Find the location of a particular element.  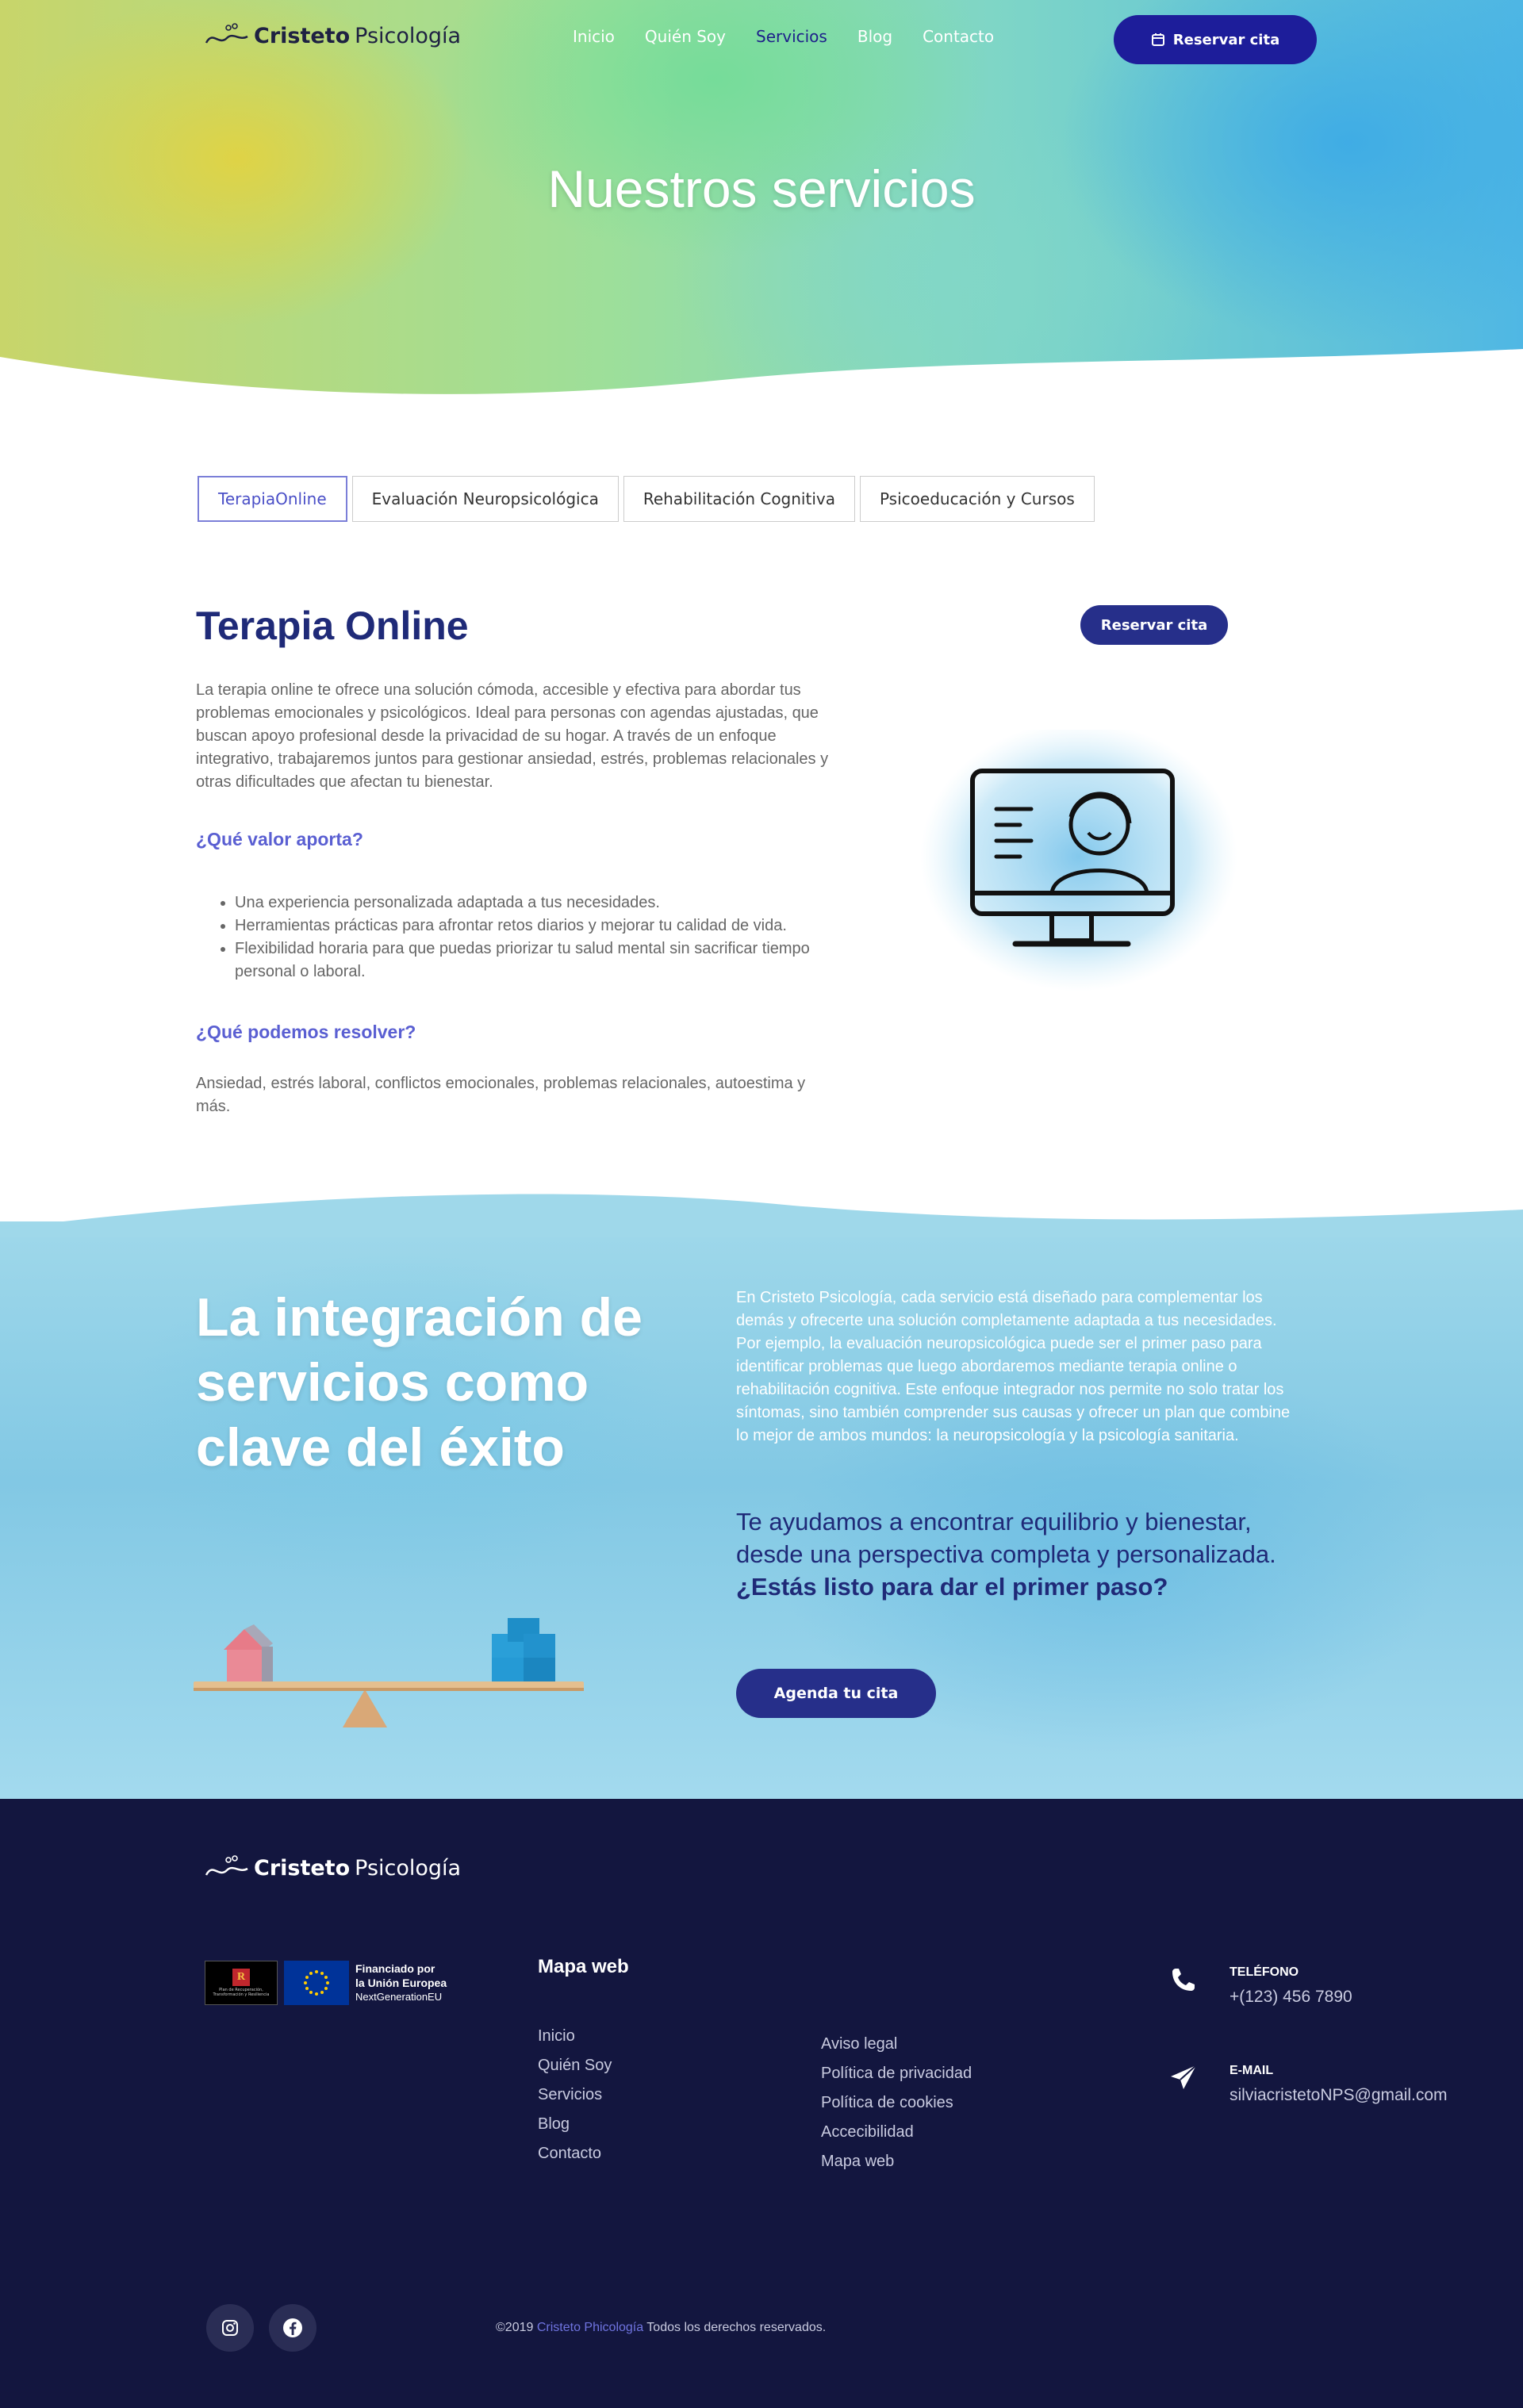

tab-evaluacion-neuropsicologica: Evaluación Neuropsicológica is located at coordinates (485, 499).